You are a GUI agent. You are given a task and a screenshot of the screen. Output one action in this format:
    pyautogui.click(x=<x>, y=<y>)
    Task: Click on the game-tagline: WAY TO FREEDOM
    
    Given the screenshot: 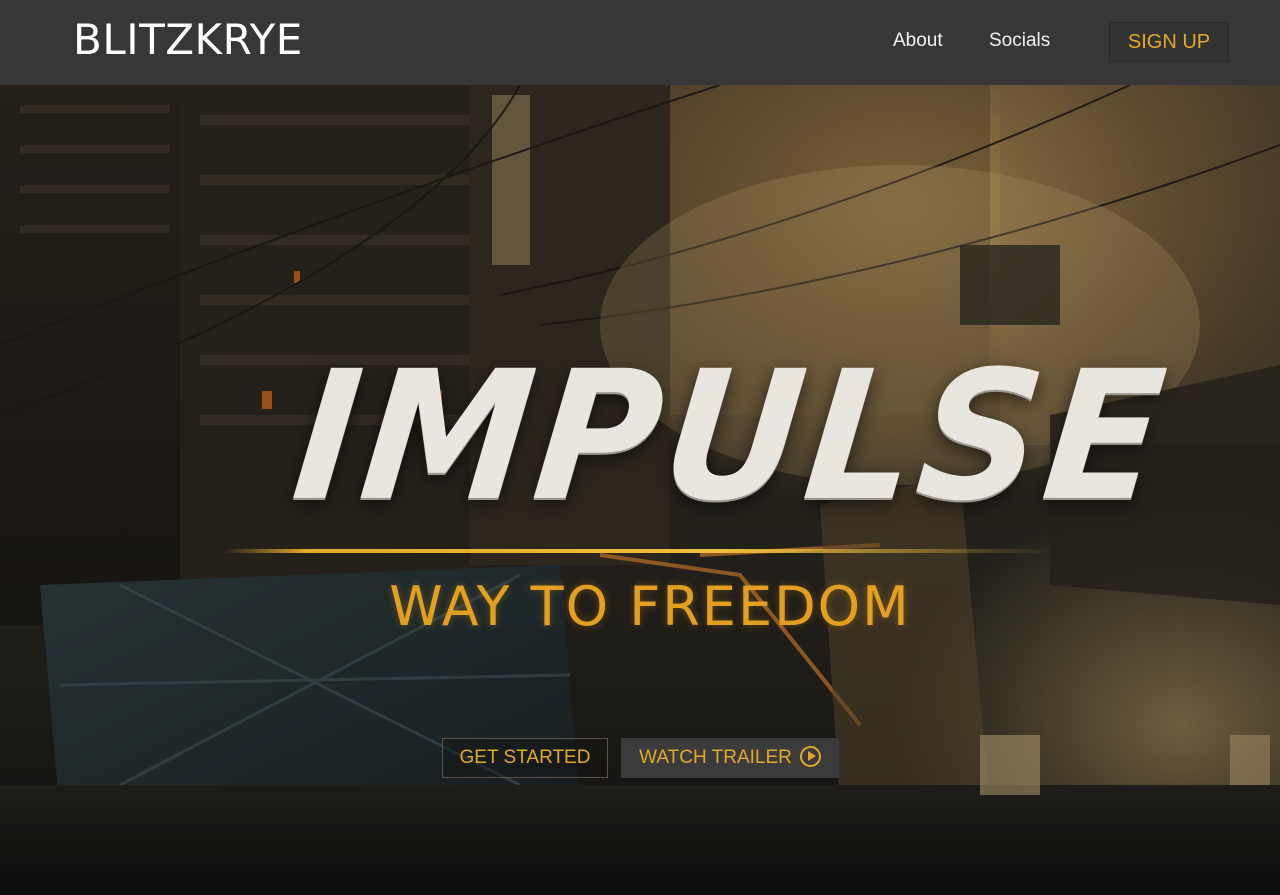 What is the action you would take?
    pyautogui.click(x=650, y=606)
    